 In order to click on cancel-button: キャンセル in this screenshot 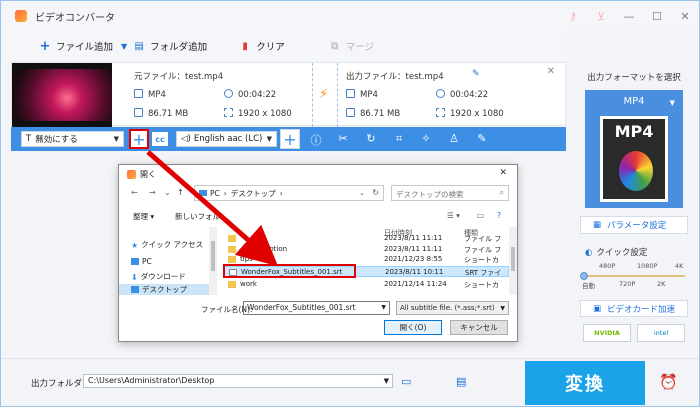, I will do `click(479, 327)`.